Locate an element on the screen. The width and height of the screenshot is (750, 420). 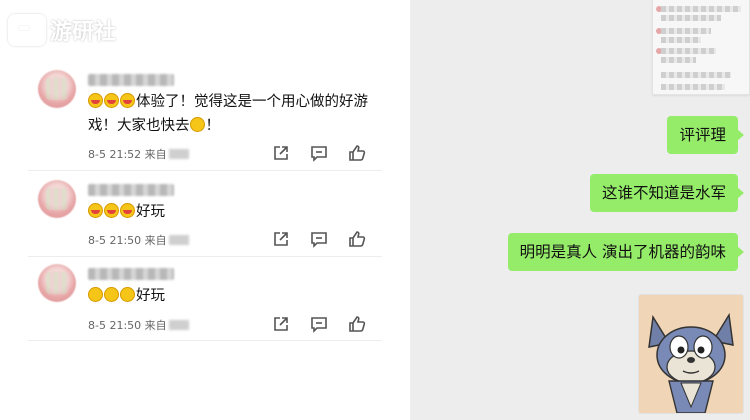
chat-message: 明明是真人 演出了机器的韵味 is located at coordinates (626, 252).